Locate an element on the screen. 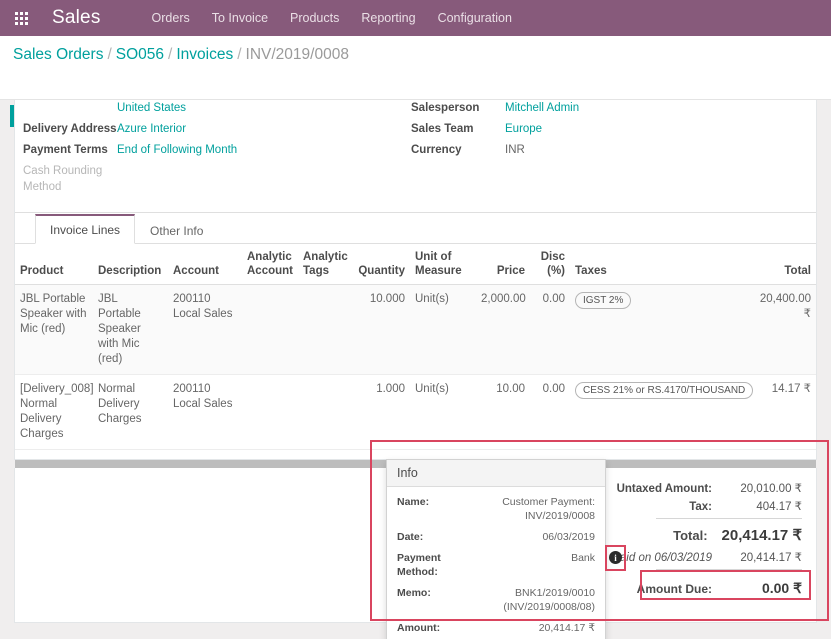 The image size is (831, 639). popover-value-date: 06/03/2019 is located at coordinates (568, 537).